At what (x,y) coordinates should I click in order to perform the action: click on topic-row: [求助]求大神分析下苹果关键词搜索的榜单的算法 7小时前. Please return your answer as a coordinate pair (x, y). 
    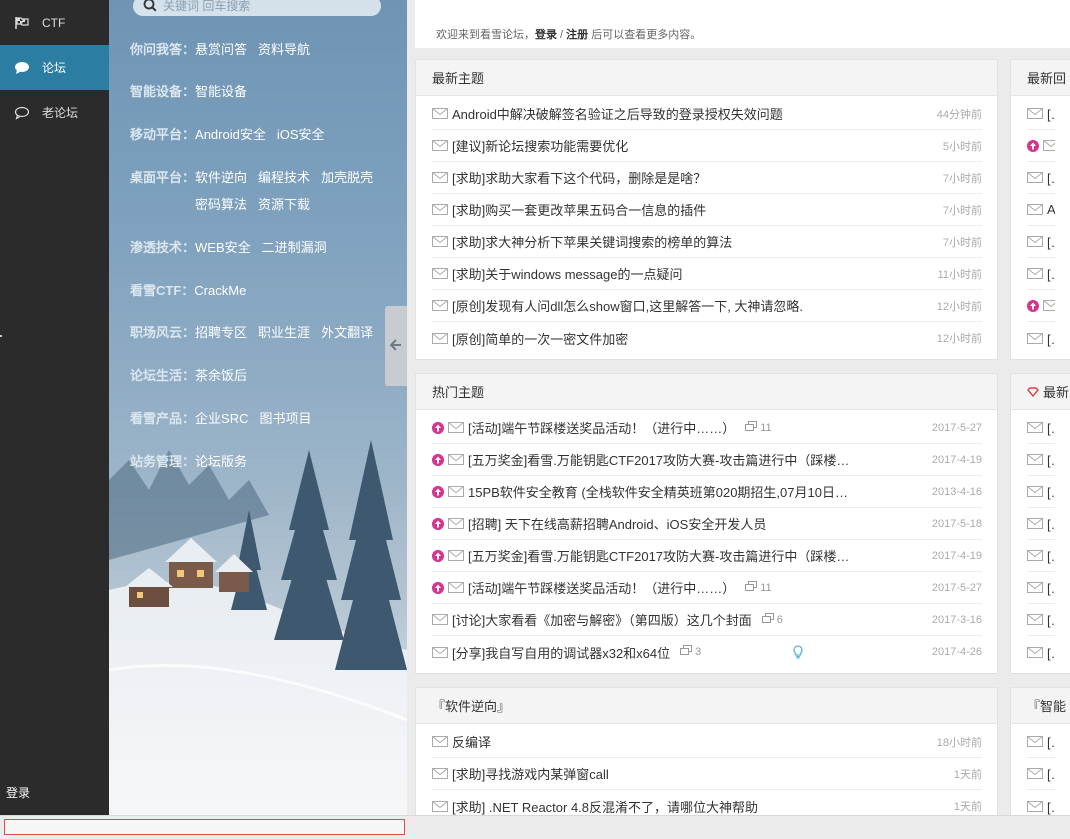
    Looking at the image, I should click on (707, 242).